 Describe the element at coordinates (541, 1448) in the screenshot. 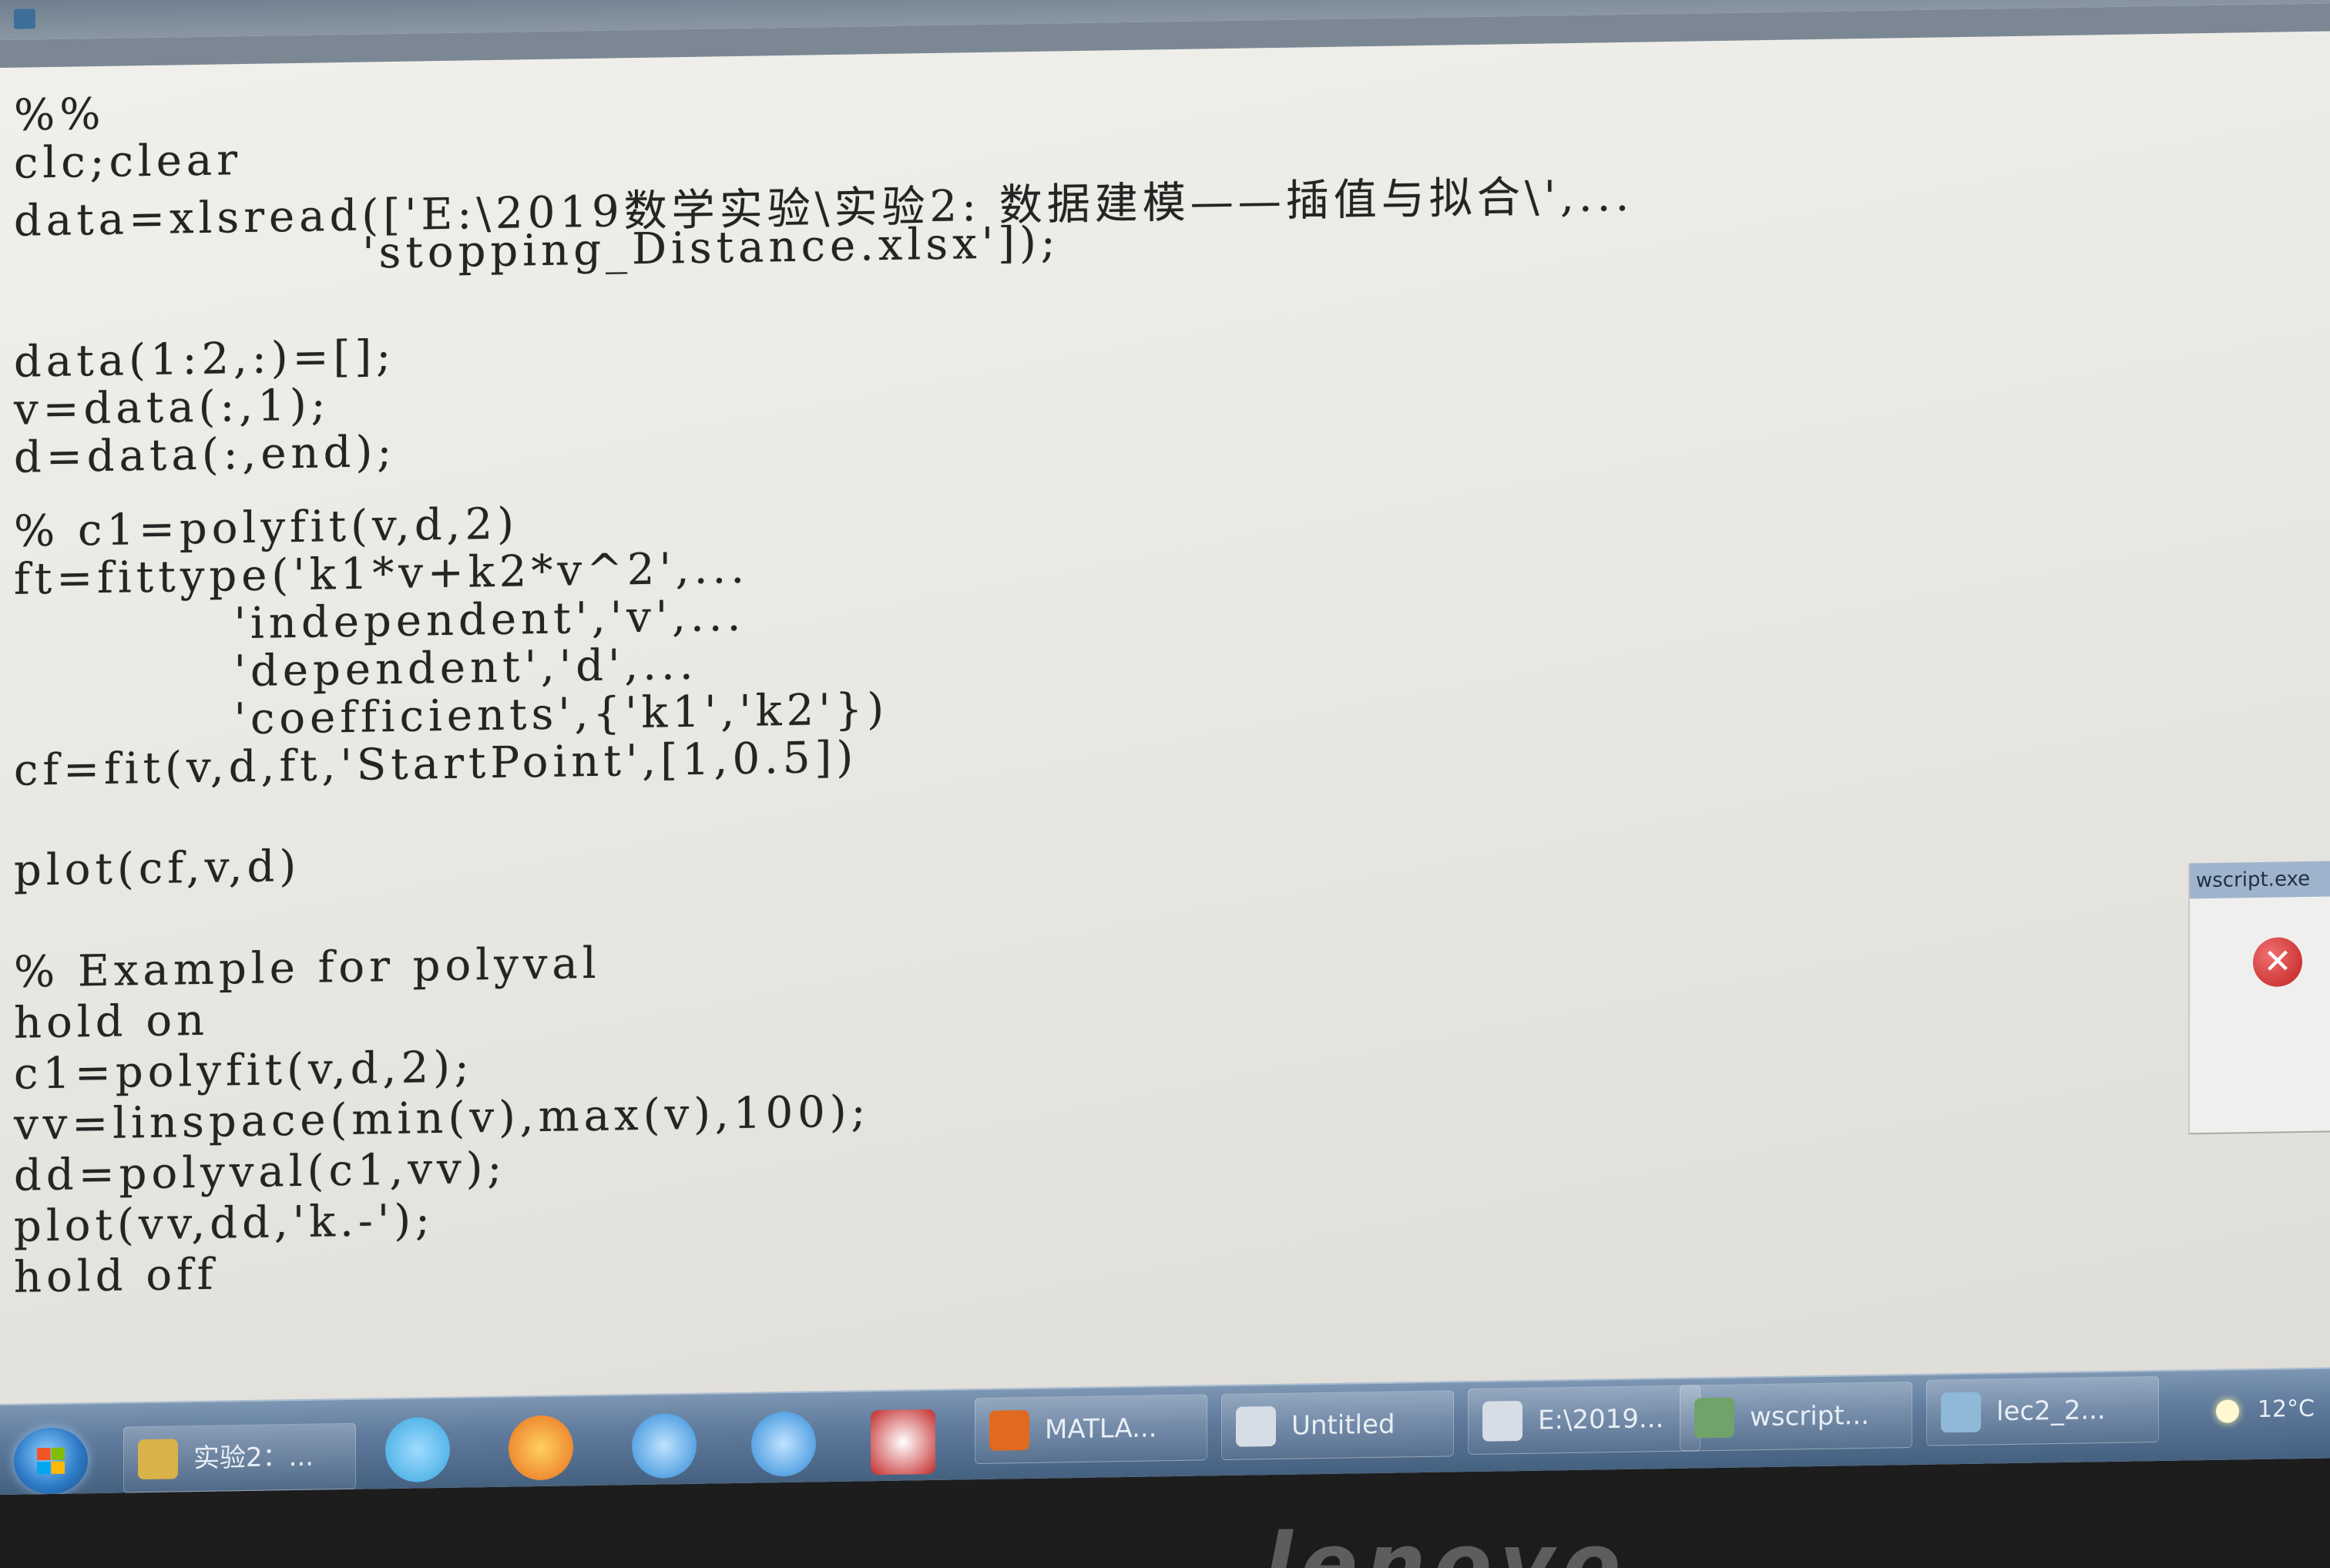

I see `firefox-icon` at that location.